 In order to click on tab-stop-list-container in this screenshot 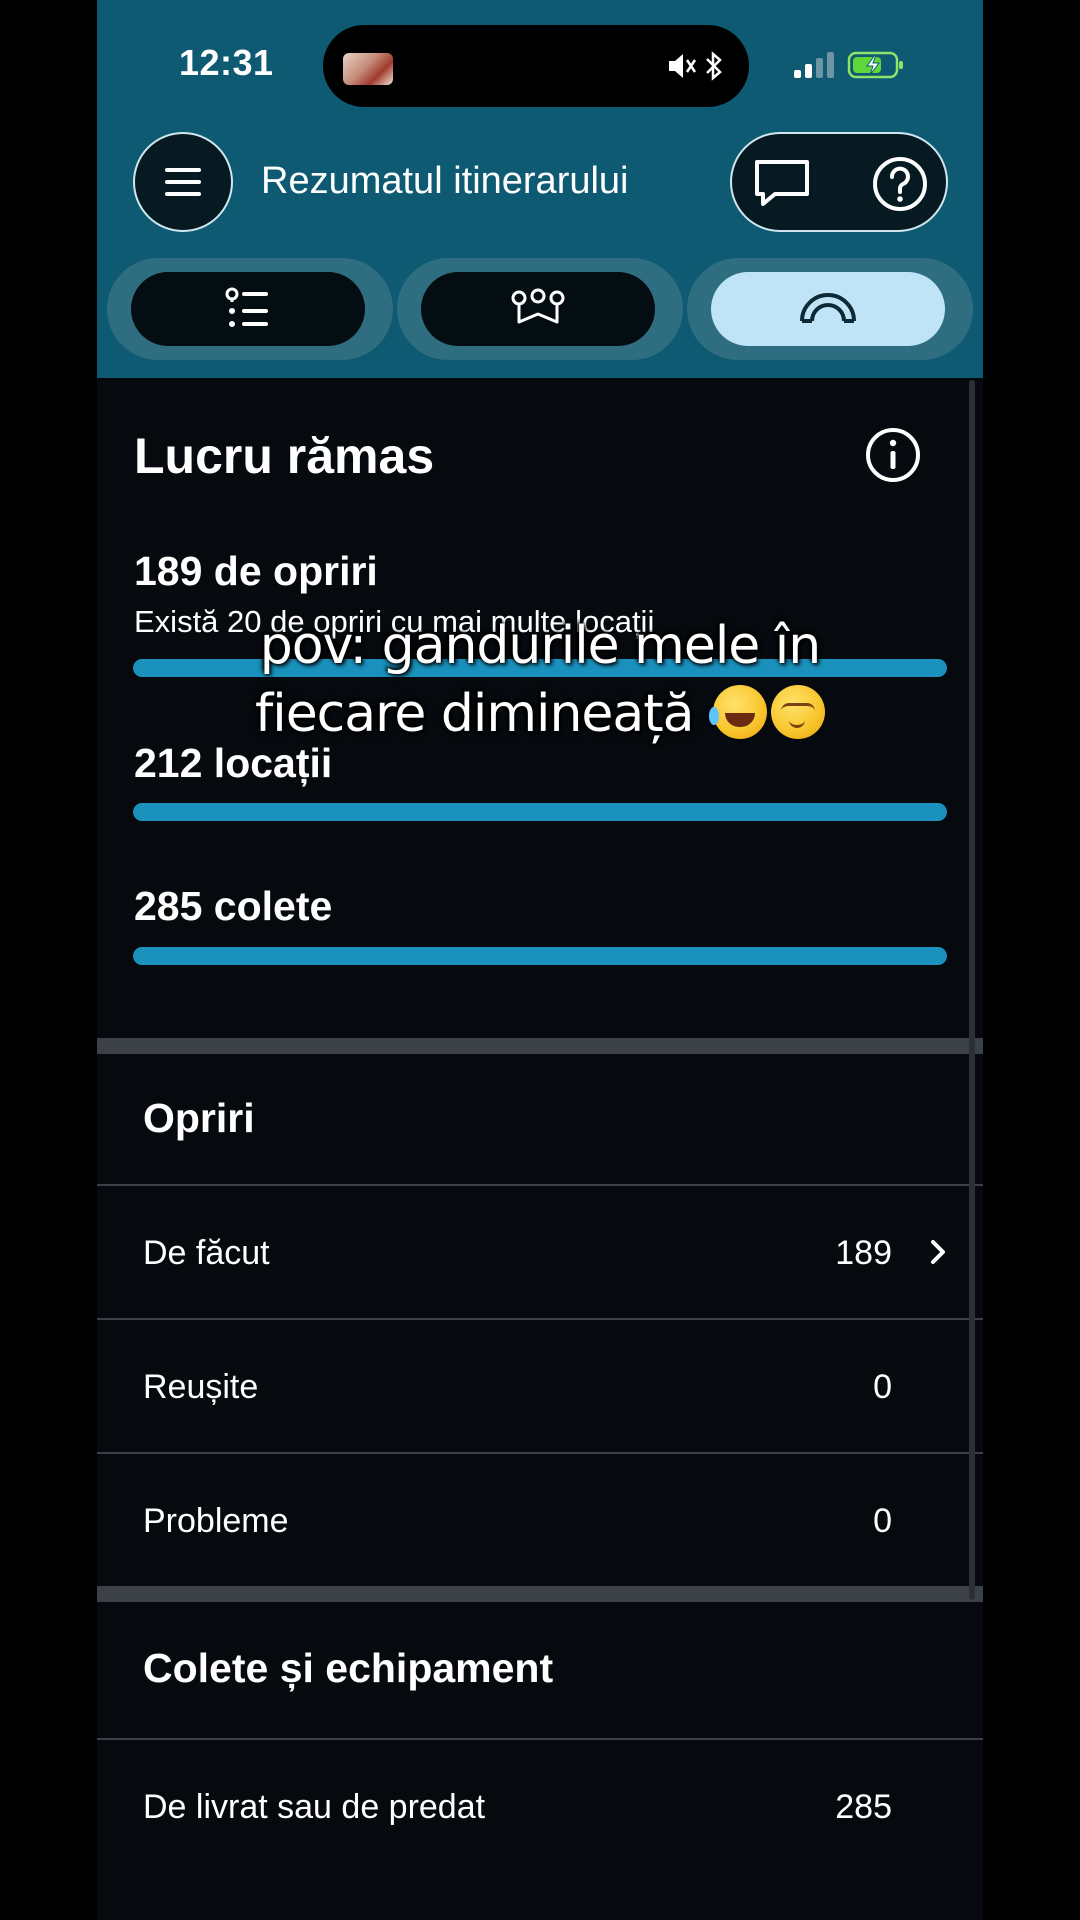, I will do `click(250, 309)`.